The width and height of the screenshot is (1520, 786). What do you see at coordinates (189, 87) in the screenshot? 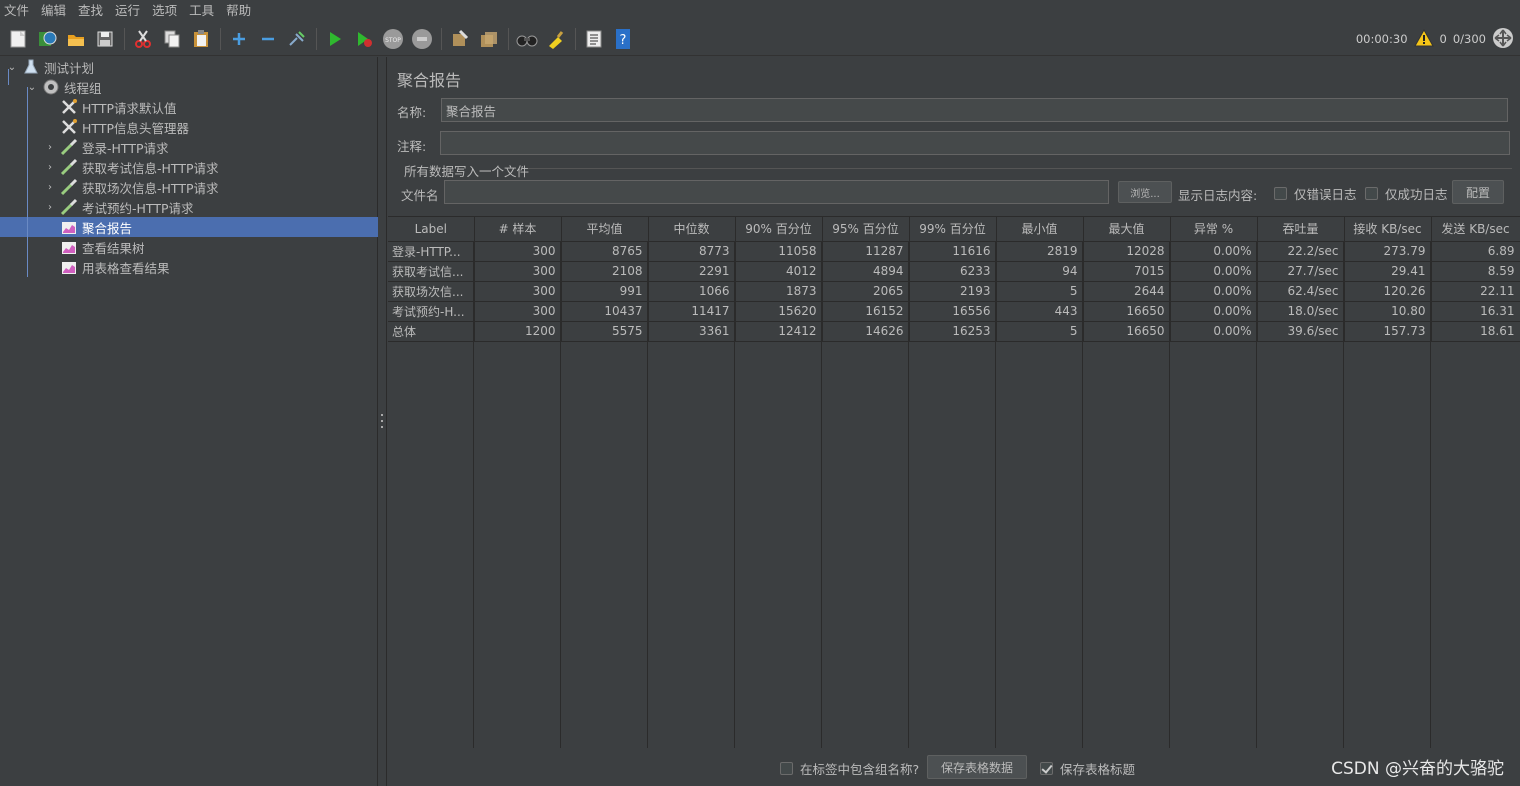
I see `tree-node: ⌄ 线程组` at bounding box center [189, 87].